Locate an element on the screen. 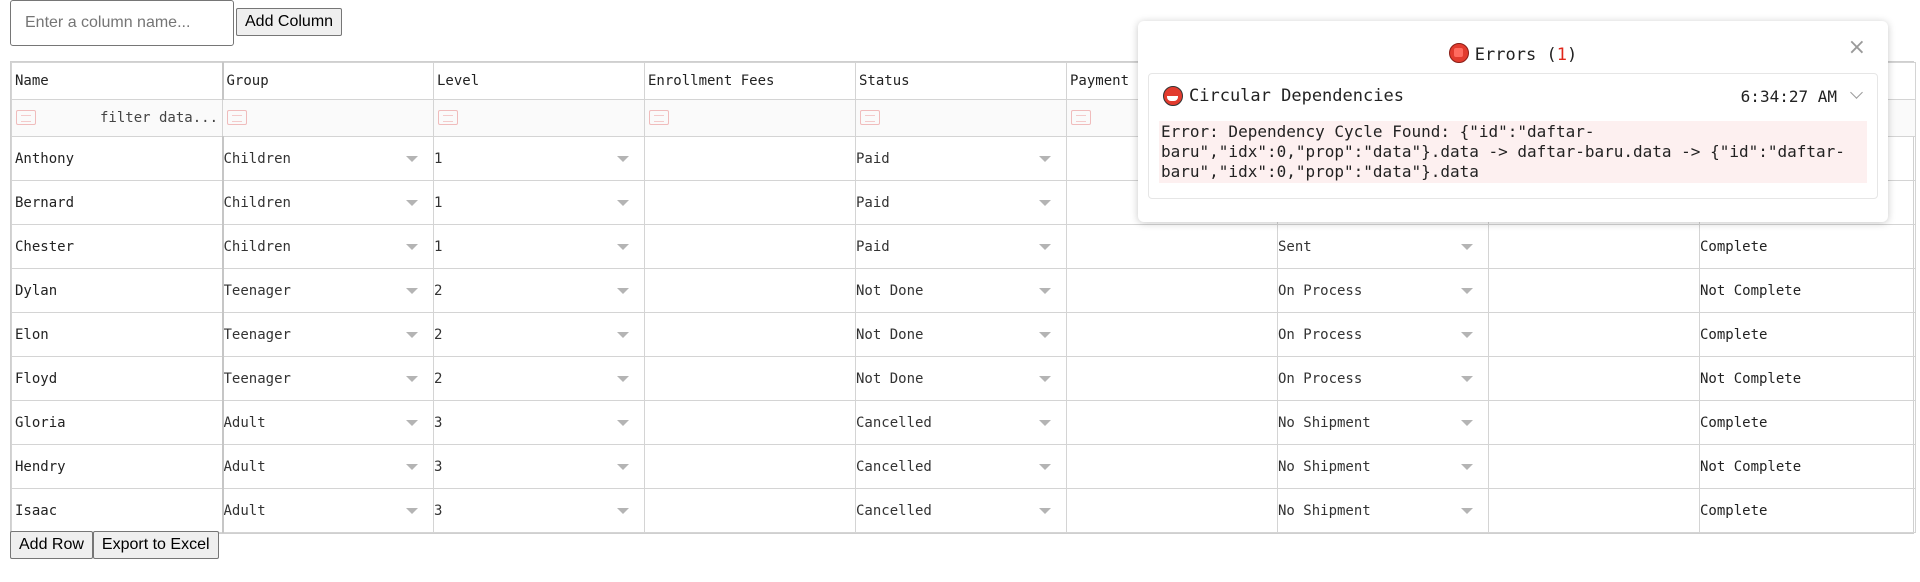 The height and width of the screenshot is (582, 1920). column-header-group: Group is located at coordinates (328, 81).